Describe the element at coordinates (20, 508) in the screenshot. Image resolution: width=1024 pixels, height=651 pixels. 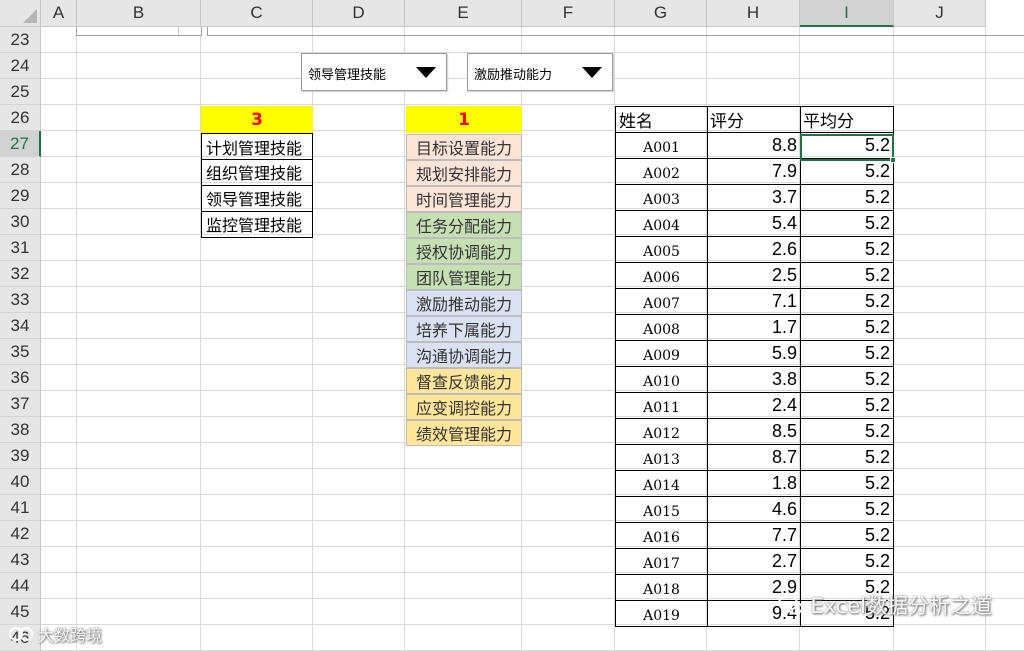
I see `row-header-41: 41` at that location.